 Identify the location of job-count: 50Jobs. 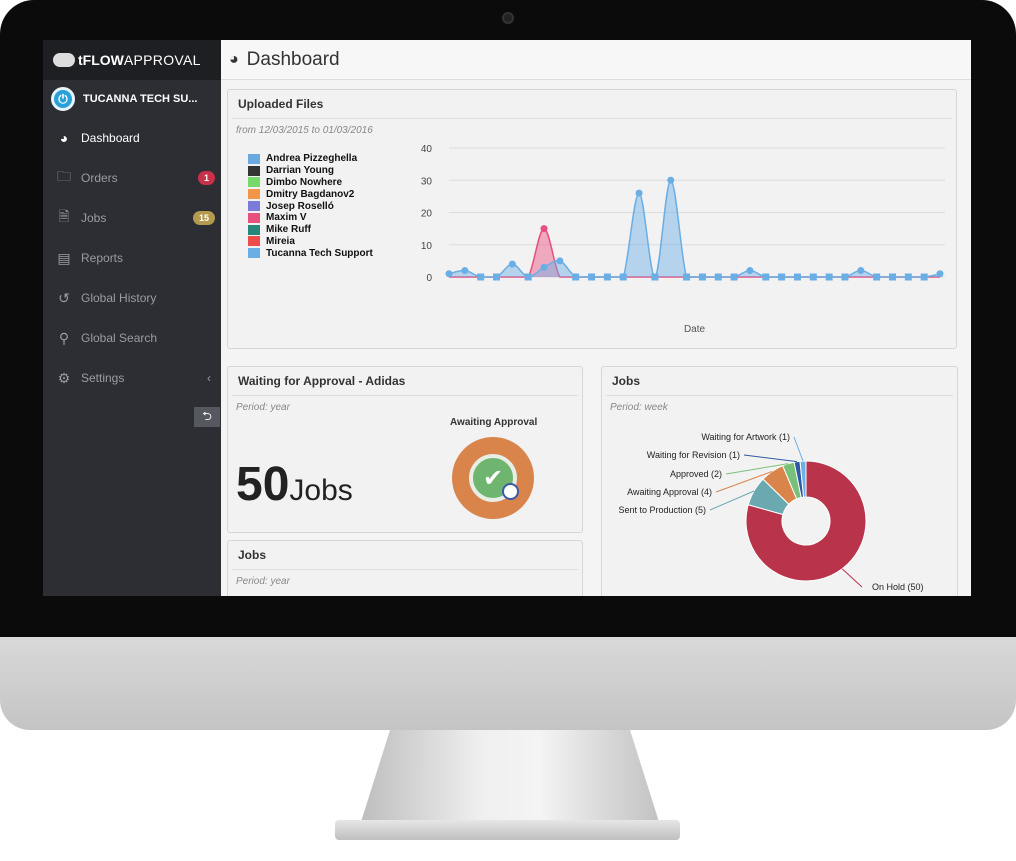
(294, 484).